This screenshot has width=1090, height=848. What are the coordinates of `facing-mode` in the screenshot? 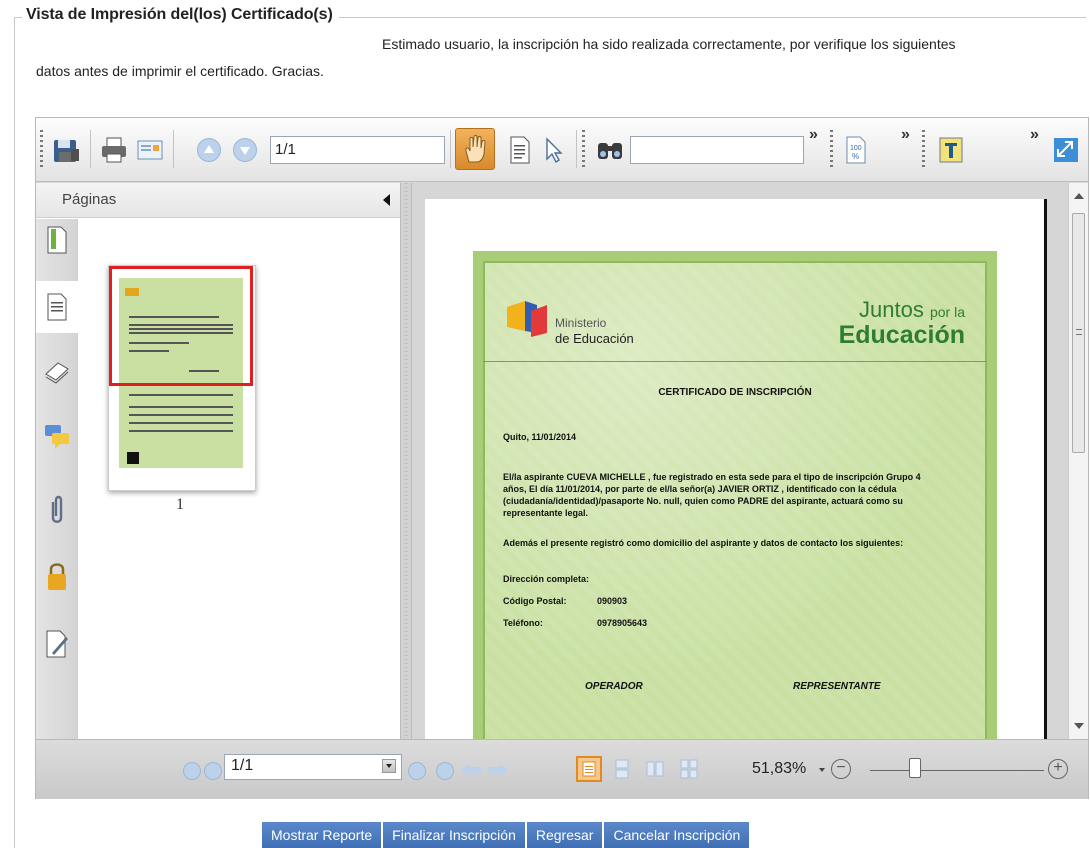 It's located at (655, 769).